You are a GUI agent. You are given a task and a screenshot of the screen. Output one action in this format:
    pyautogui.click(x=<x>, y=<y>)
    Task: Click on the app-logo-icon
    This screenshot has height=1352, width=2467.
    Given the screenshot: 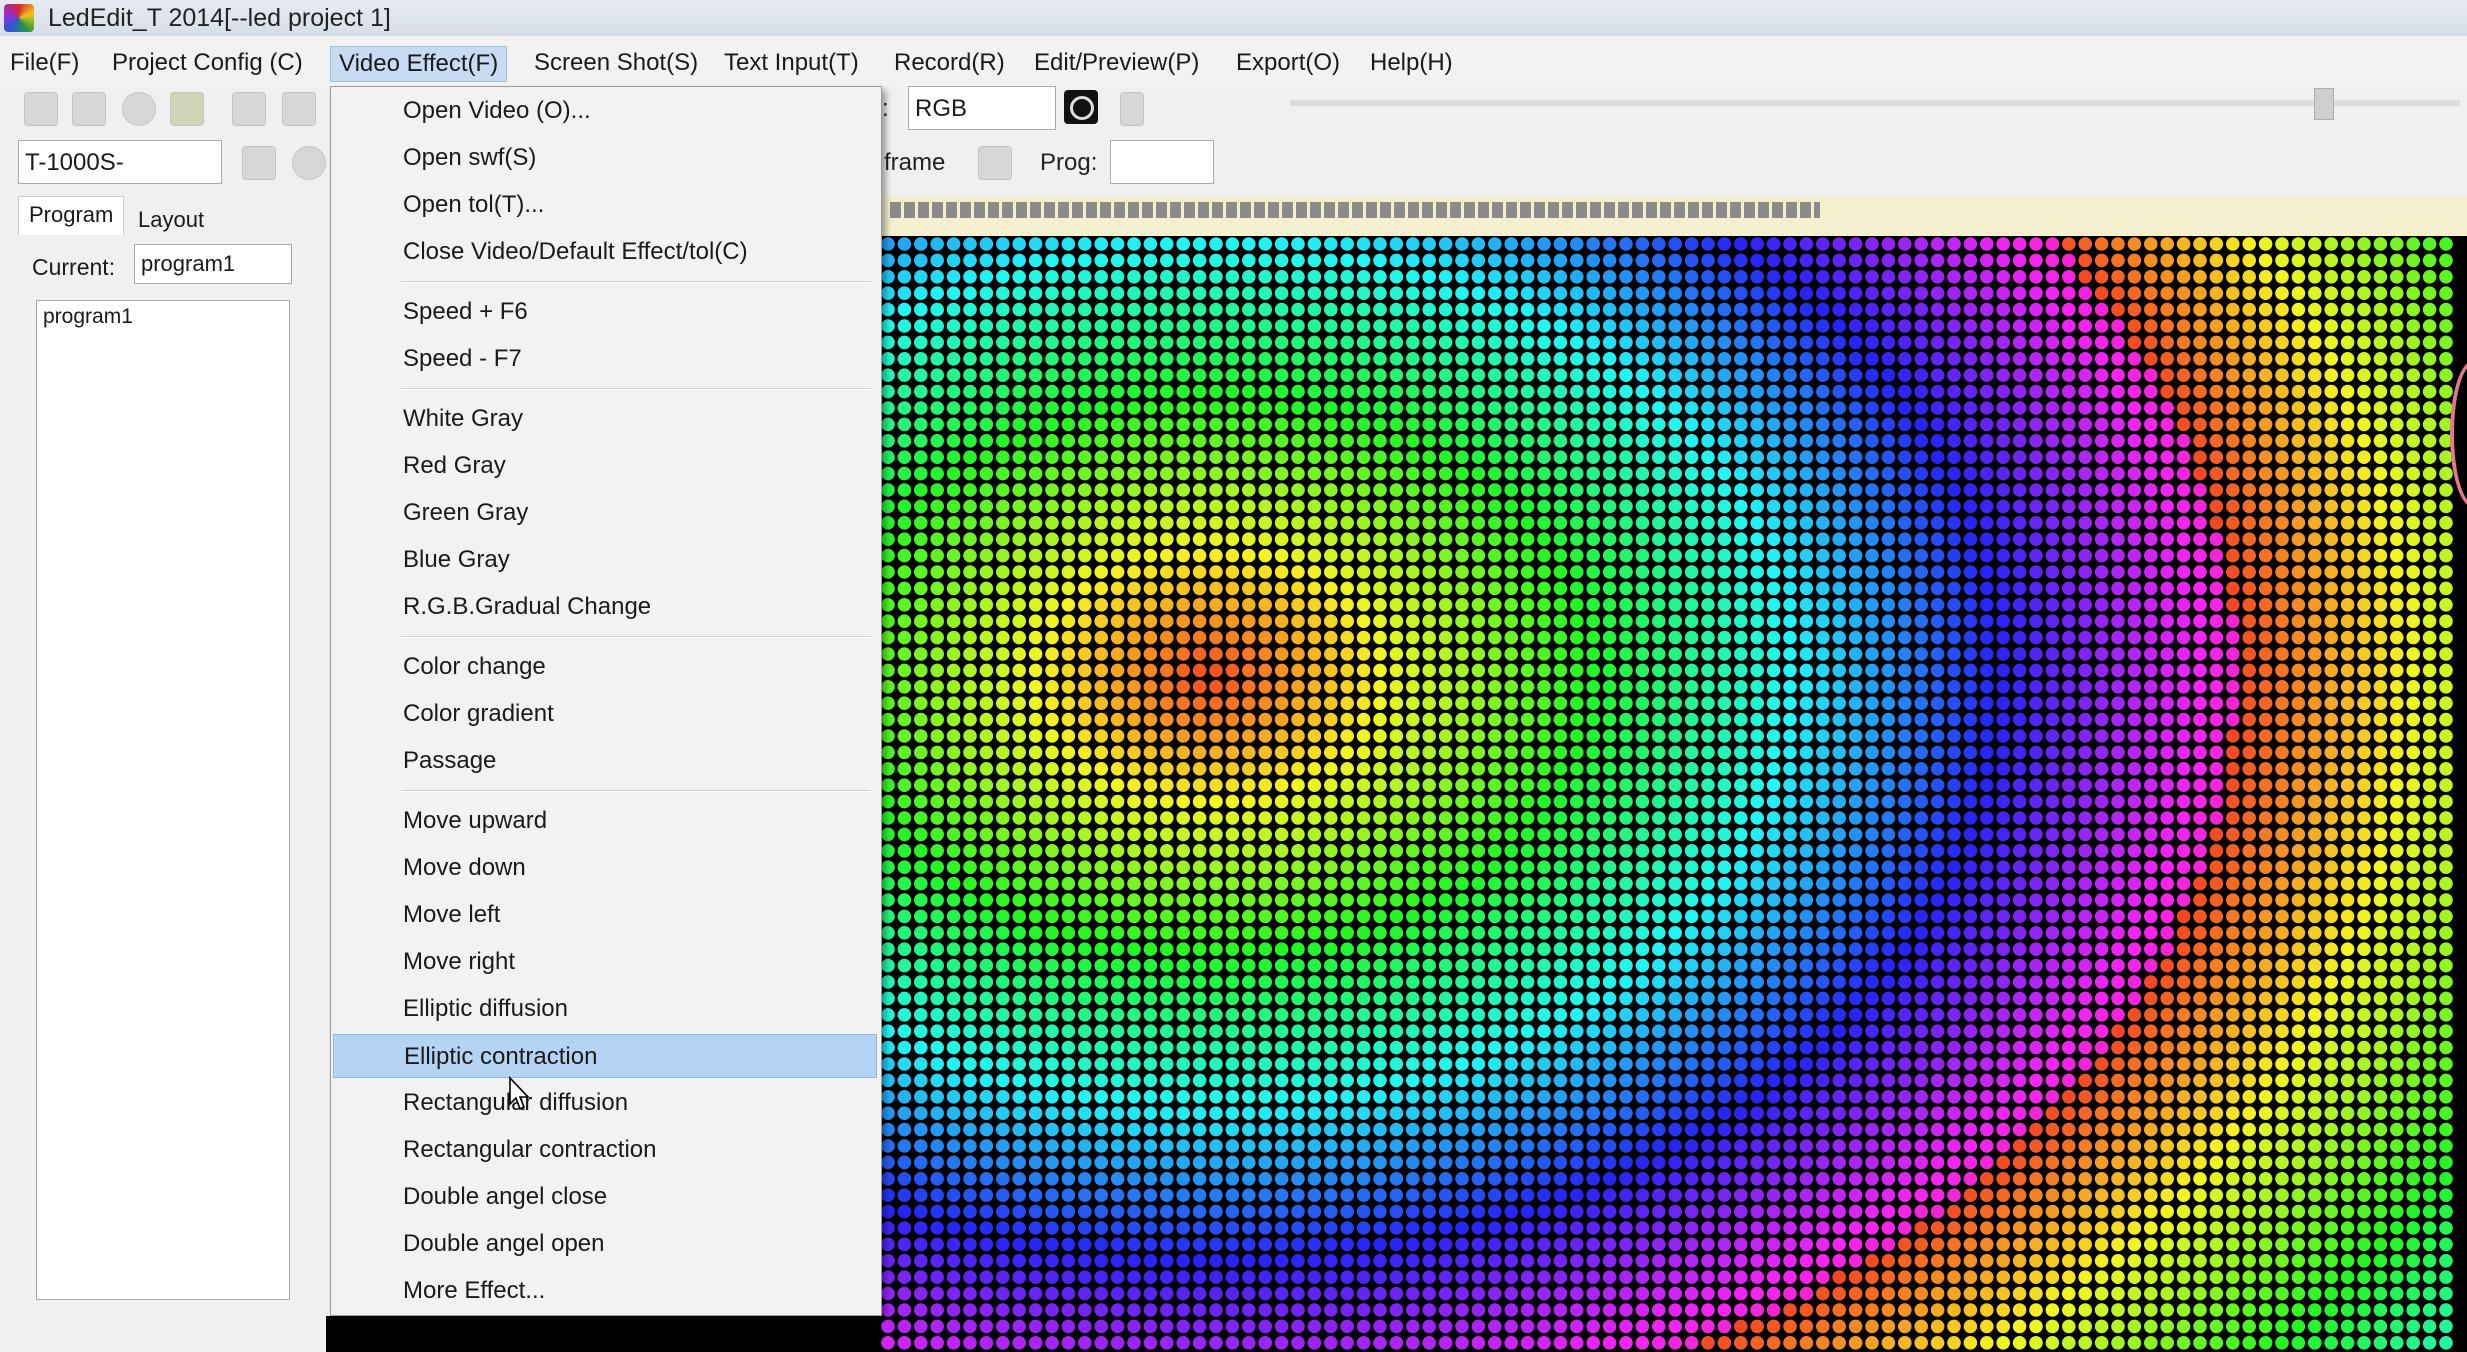 What is the action you would take?
    pyautogui.click(x=19, y=18)
    